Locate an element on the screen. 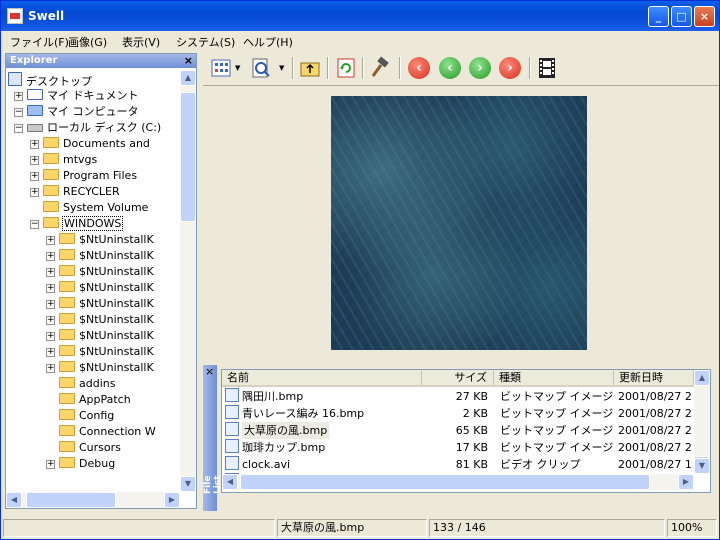 This screenshot has height=540, width=720. minimize-button: _ is located at coordinates (658, 16).